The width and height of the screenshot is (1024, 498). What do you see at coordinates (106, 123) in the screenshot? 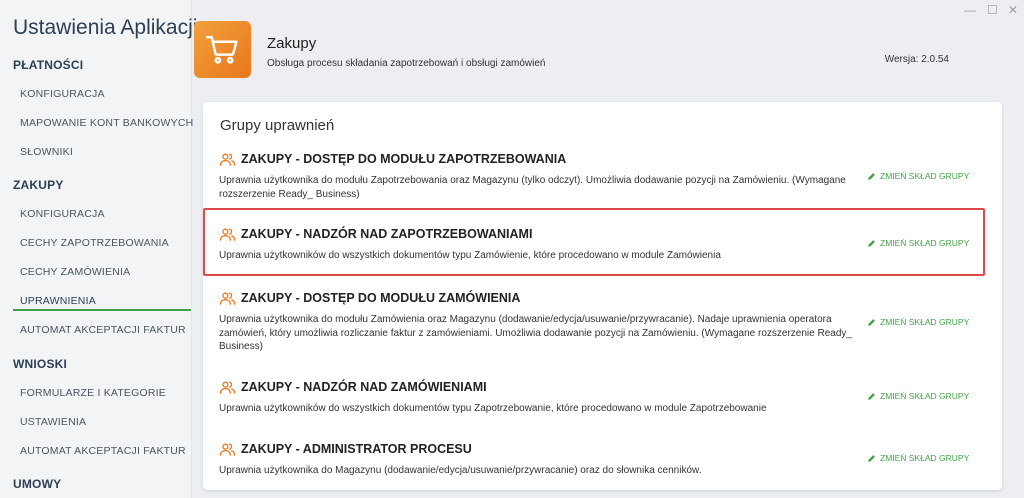
I see `sidebar-item-mapowanie-kont: MAPOWANIE KONT BANKOWYCH` at bounding box center [106, 123].